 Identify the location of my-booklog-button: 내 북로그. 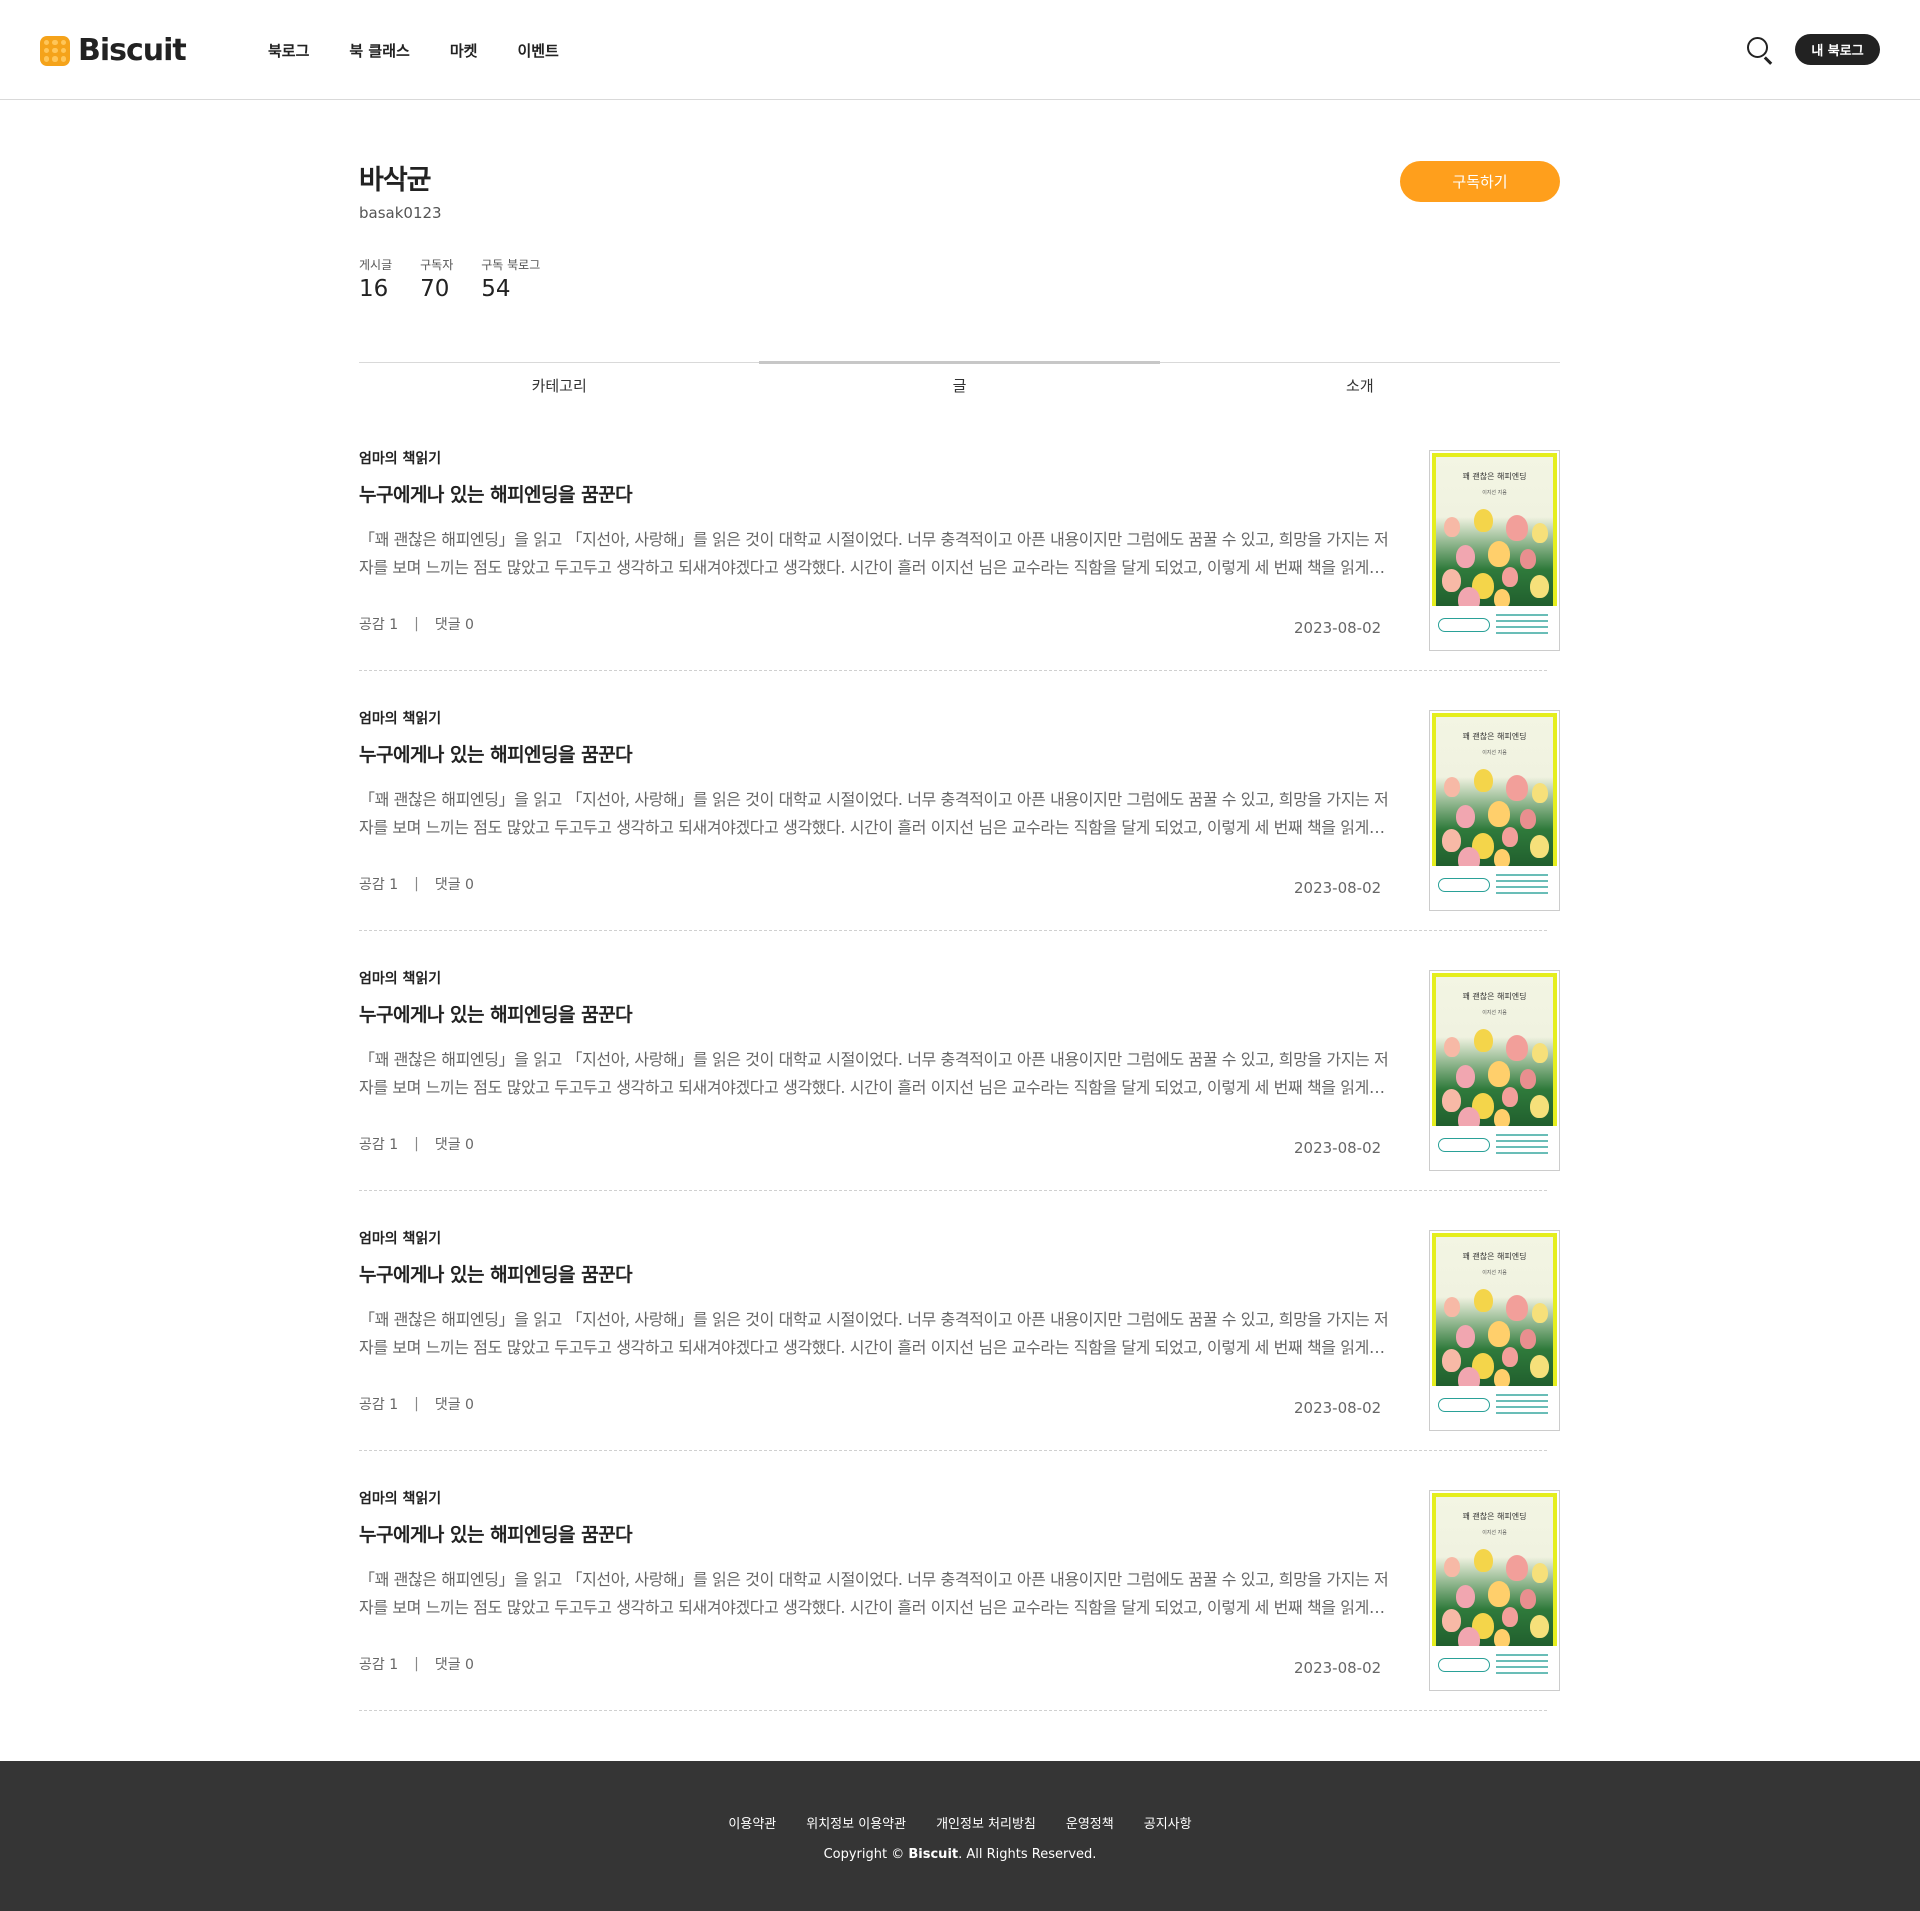
(1837, 49).